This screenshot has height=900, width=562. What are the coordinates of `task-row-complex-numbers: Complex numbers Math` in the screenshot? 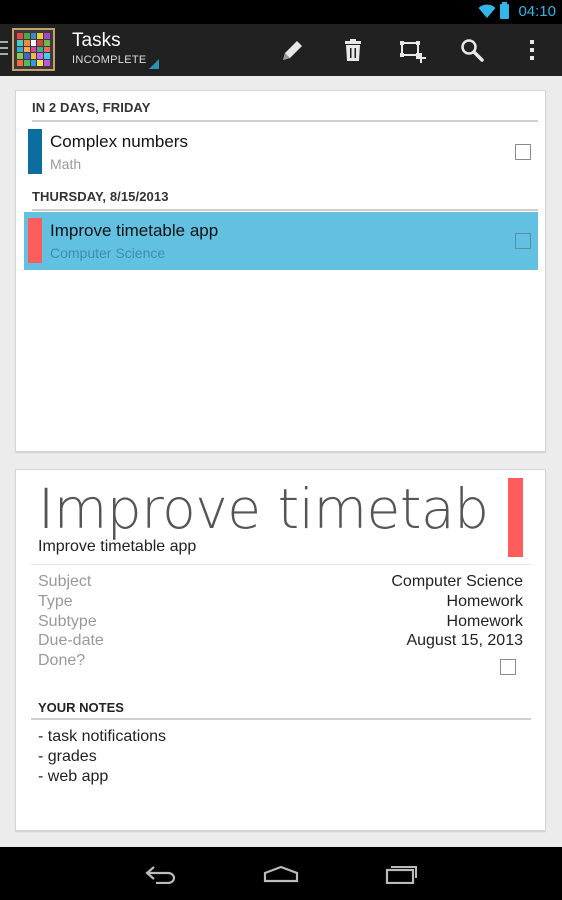 It's located at (281, 152).